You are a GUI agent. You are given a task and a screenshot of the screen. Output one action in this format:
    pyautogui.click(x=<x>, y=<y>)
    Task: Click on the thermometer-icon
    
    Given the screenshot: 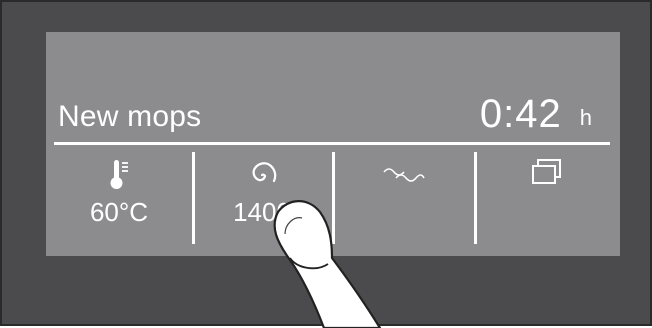 What is the action you would take?
    pyautogui.click(x=119, y=174)
    